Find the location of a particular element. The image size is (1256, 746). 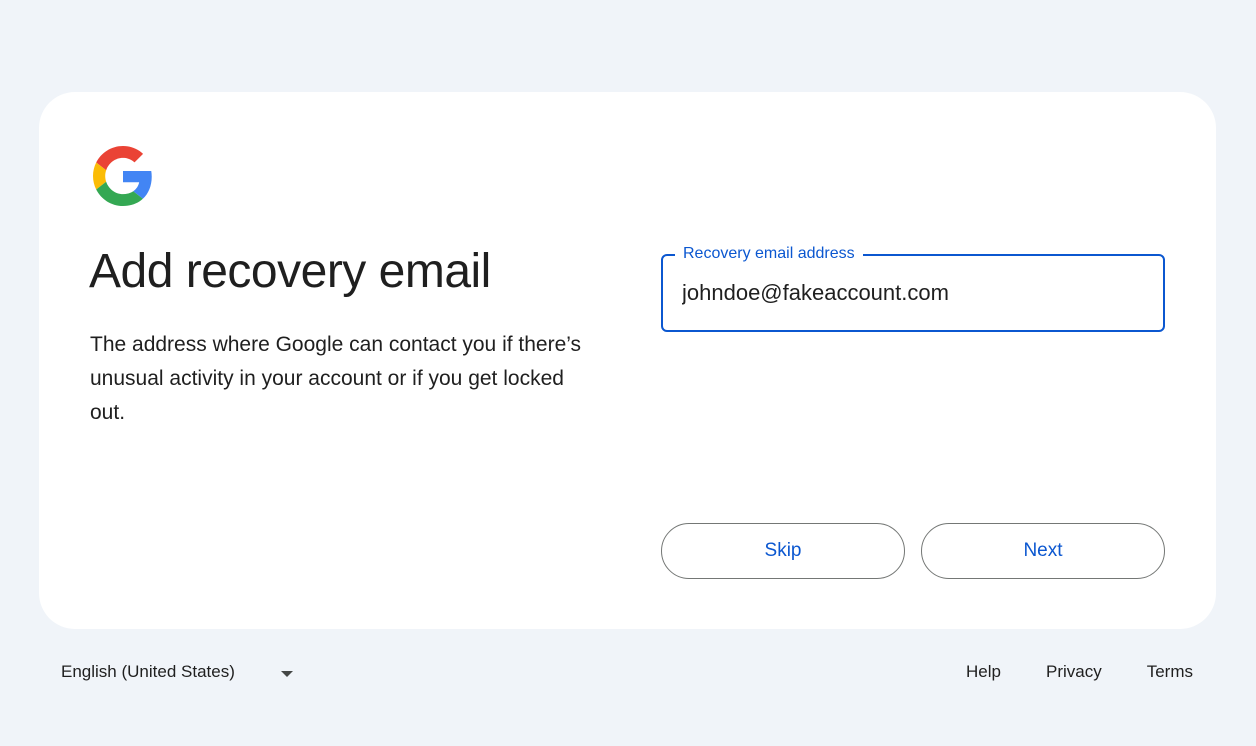

recovery-email-label: Recovery email address is located at coordinates (769, 254).